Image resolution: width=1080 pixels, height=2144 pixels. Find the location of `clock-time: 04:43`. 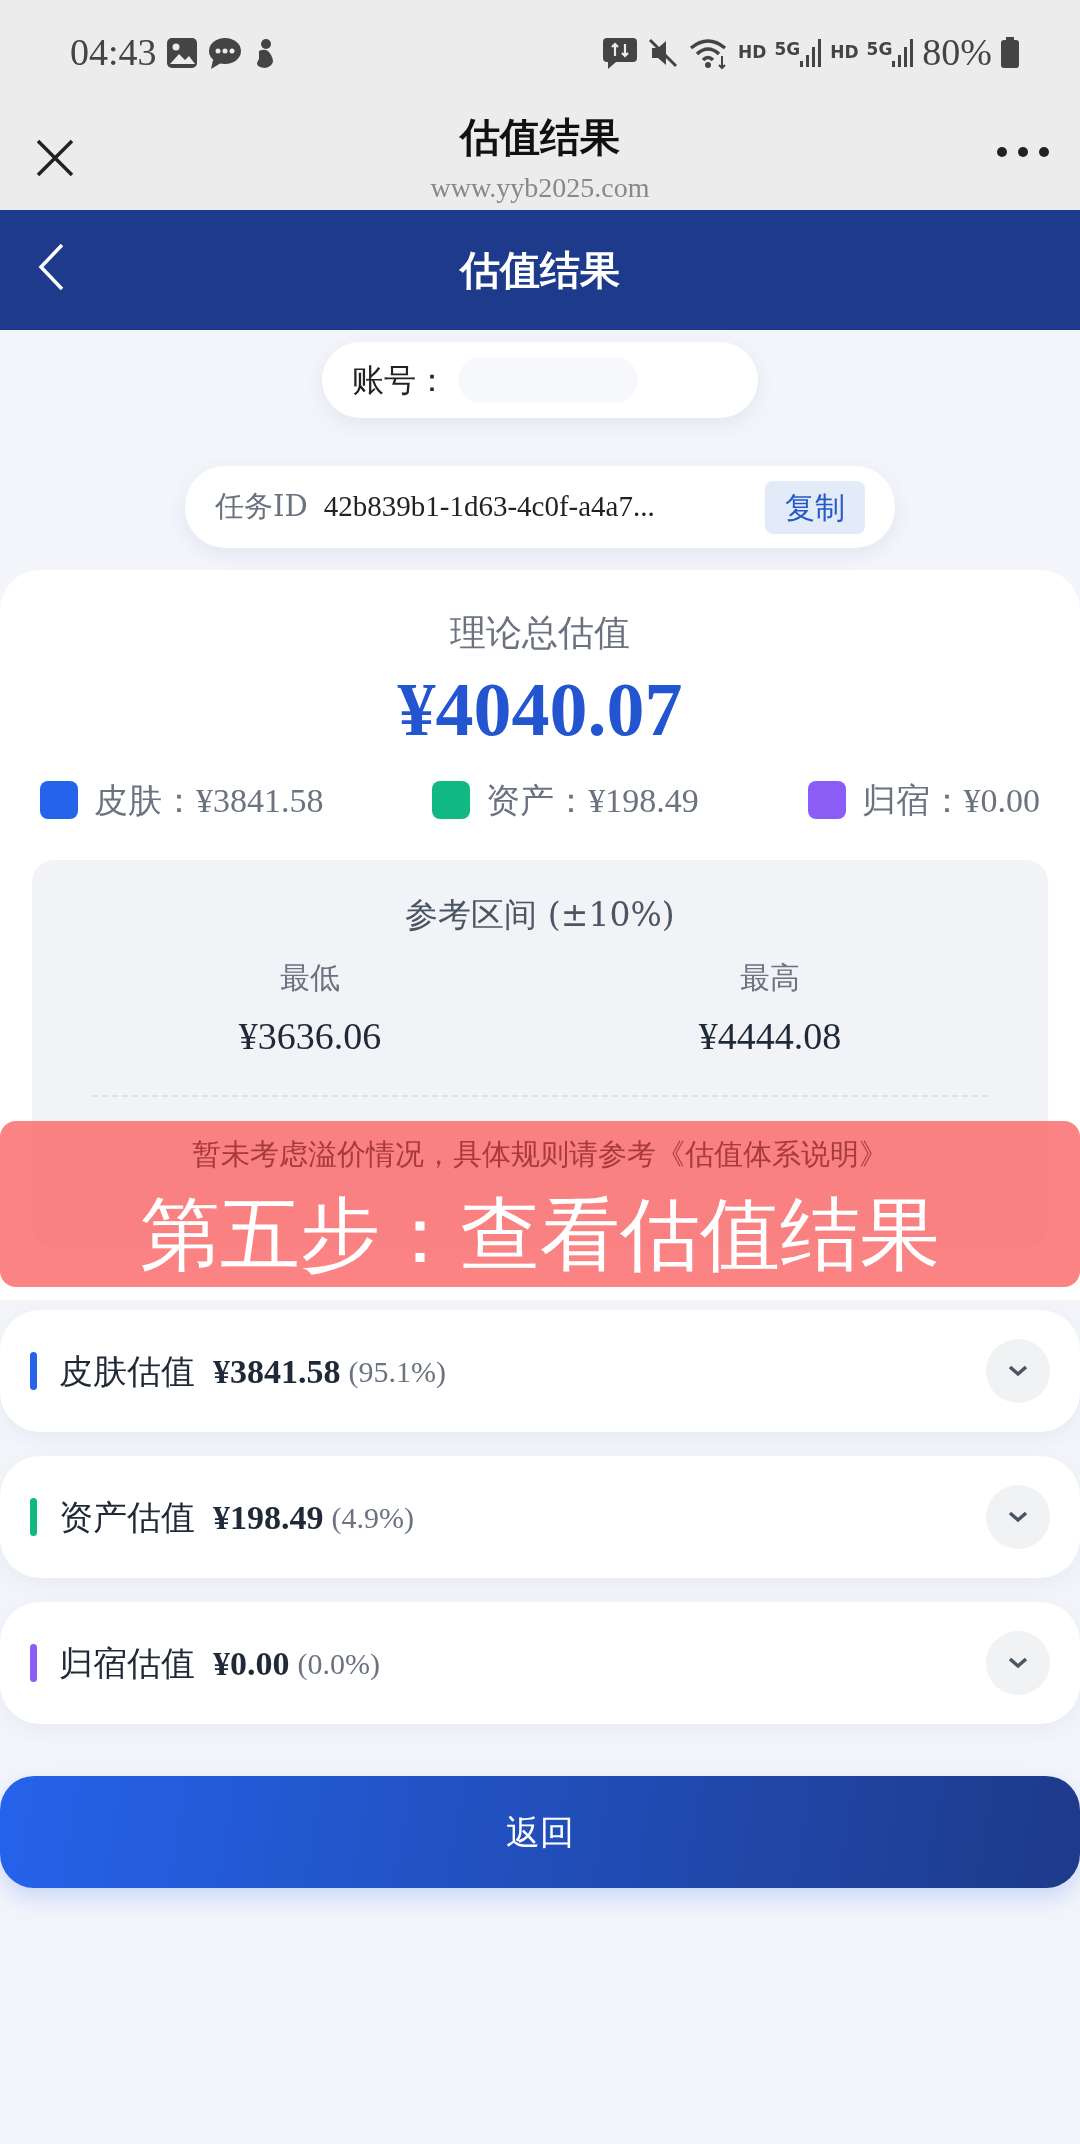

clock-time: 04:43 is located at coordinates (113, 52).